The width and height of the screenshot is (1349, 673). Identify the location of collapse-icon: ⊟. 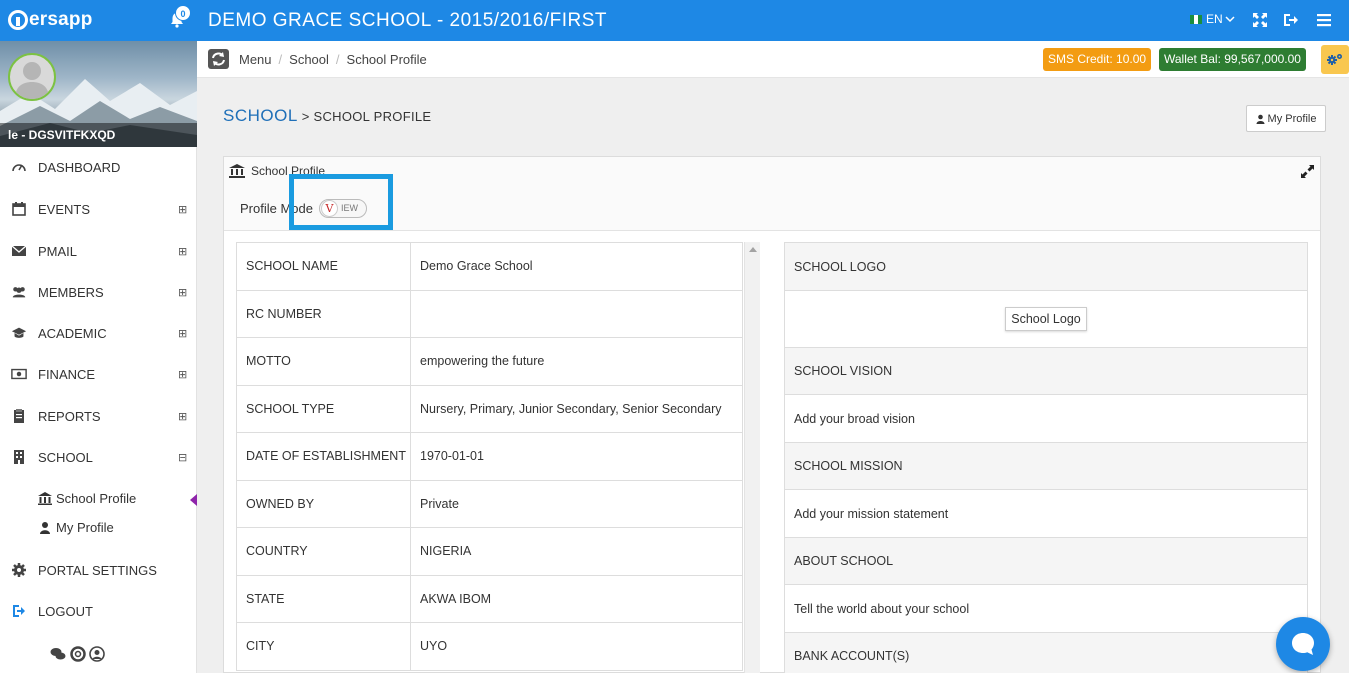
(182, 457).